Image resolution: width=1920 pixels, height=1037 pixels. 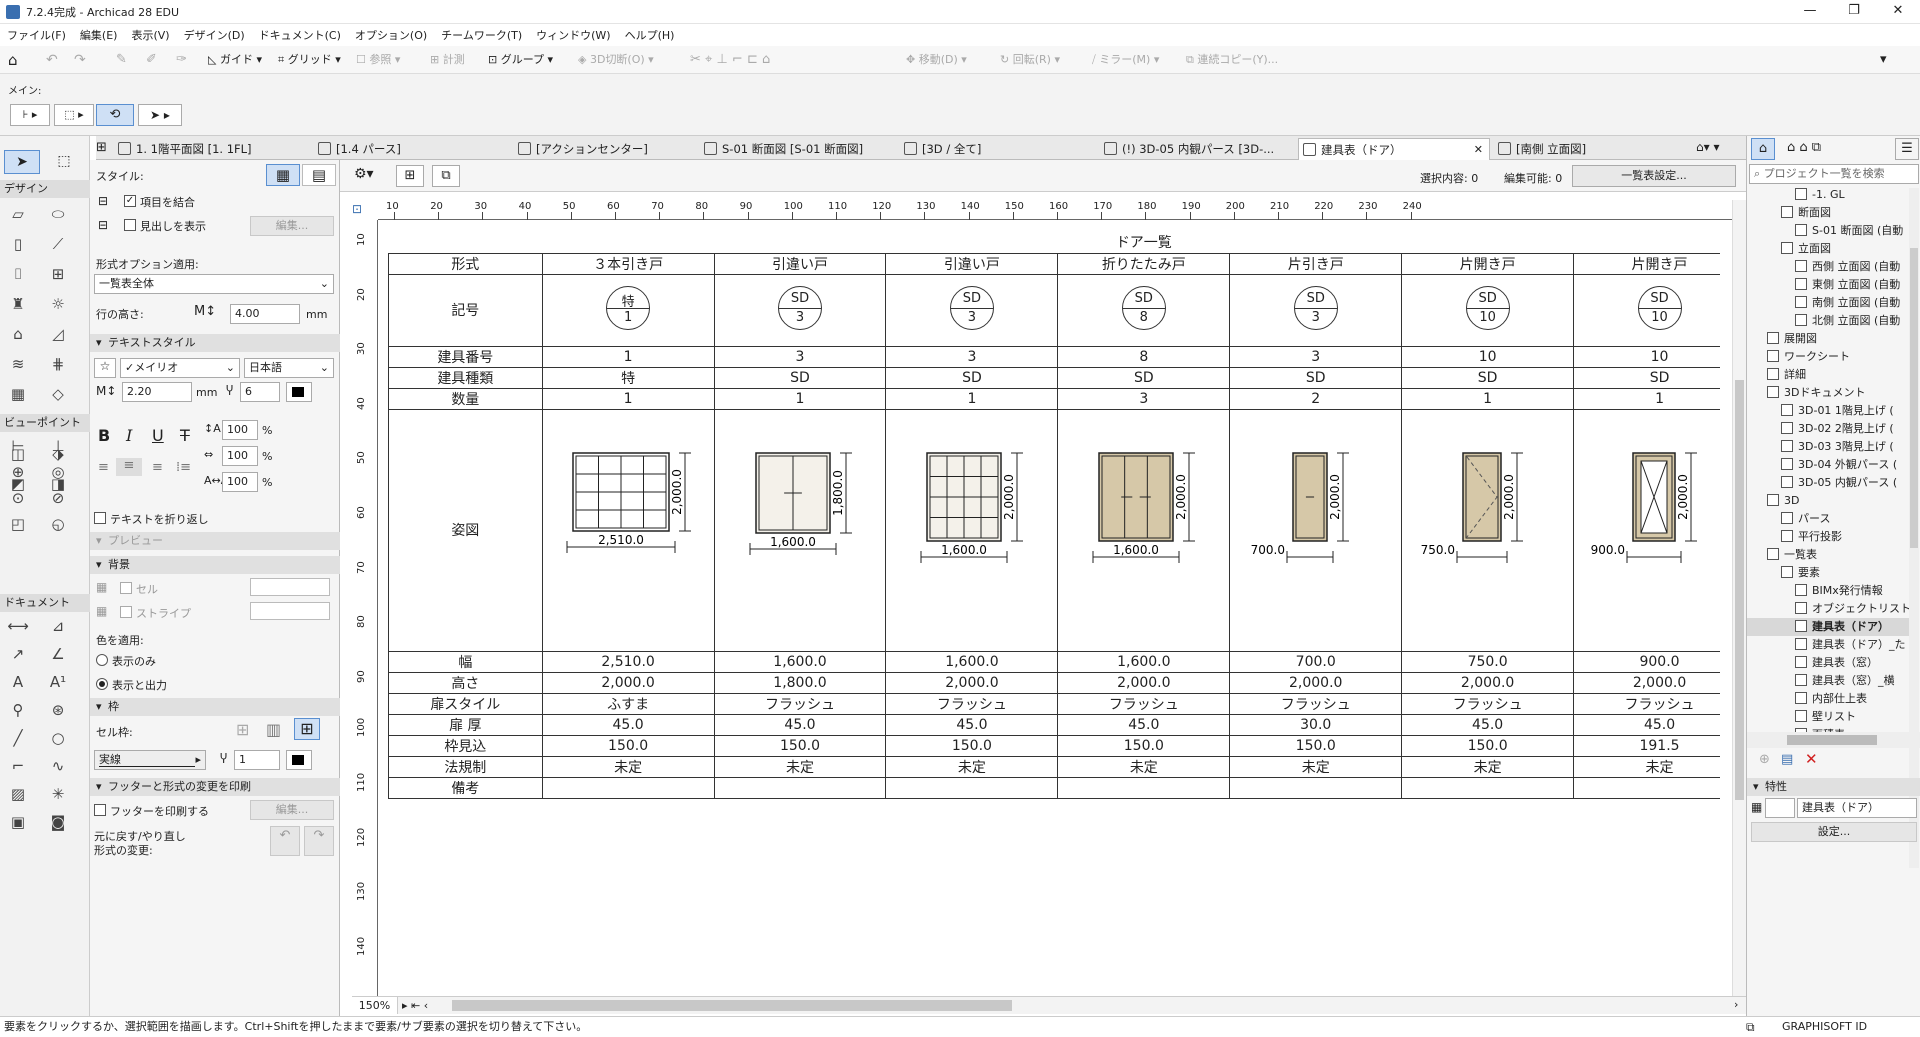 What do you see at coordinates (299, 760) in the screenshot?
I see `frame-pen-swatch` at bounding box center [299, 760].